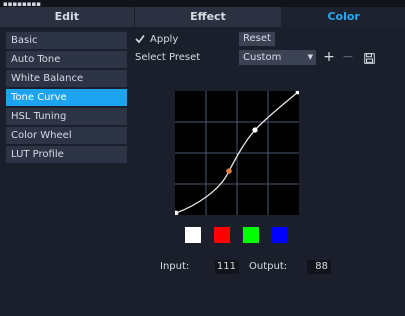 The height and width of the screenshot is (316, 405). What do you see at coordinates (229, 171) in the screenshot?
I see `curve-point-selected` at bounding box center [229, 171].